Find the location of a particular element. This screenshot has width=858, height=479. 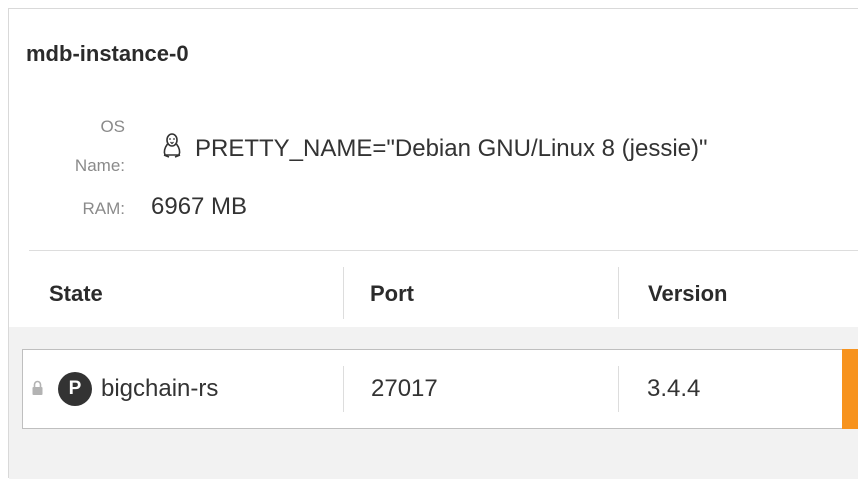

column-header-port: Port is located at coordinates (392, 294).